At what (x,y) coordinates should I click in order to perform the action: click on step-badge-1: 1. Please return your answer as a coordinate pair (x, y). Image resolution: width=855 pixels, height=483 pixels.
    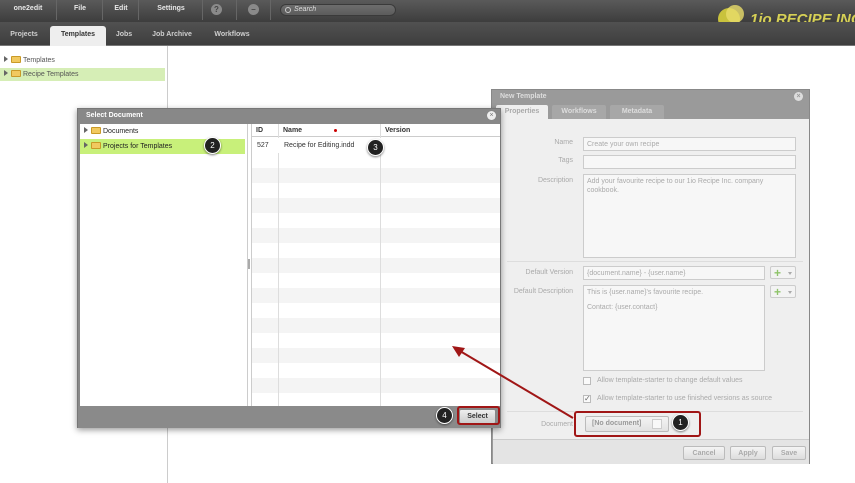
    Looking at the image, I should click on (680, 422).